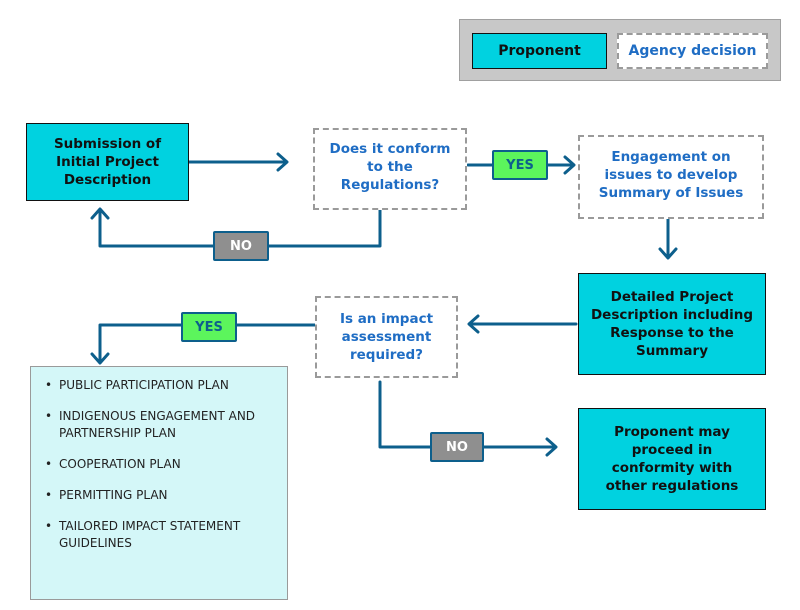 The height and width of the screenshot is (610, 800). I want to click on plan-item: COOPERATION PLAN, so click(160, 464).